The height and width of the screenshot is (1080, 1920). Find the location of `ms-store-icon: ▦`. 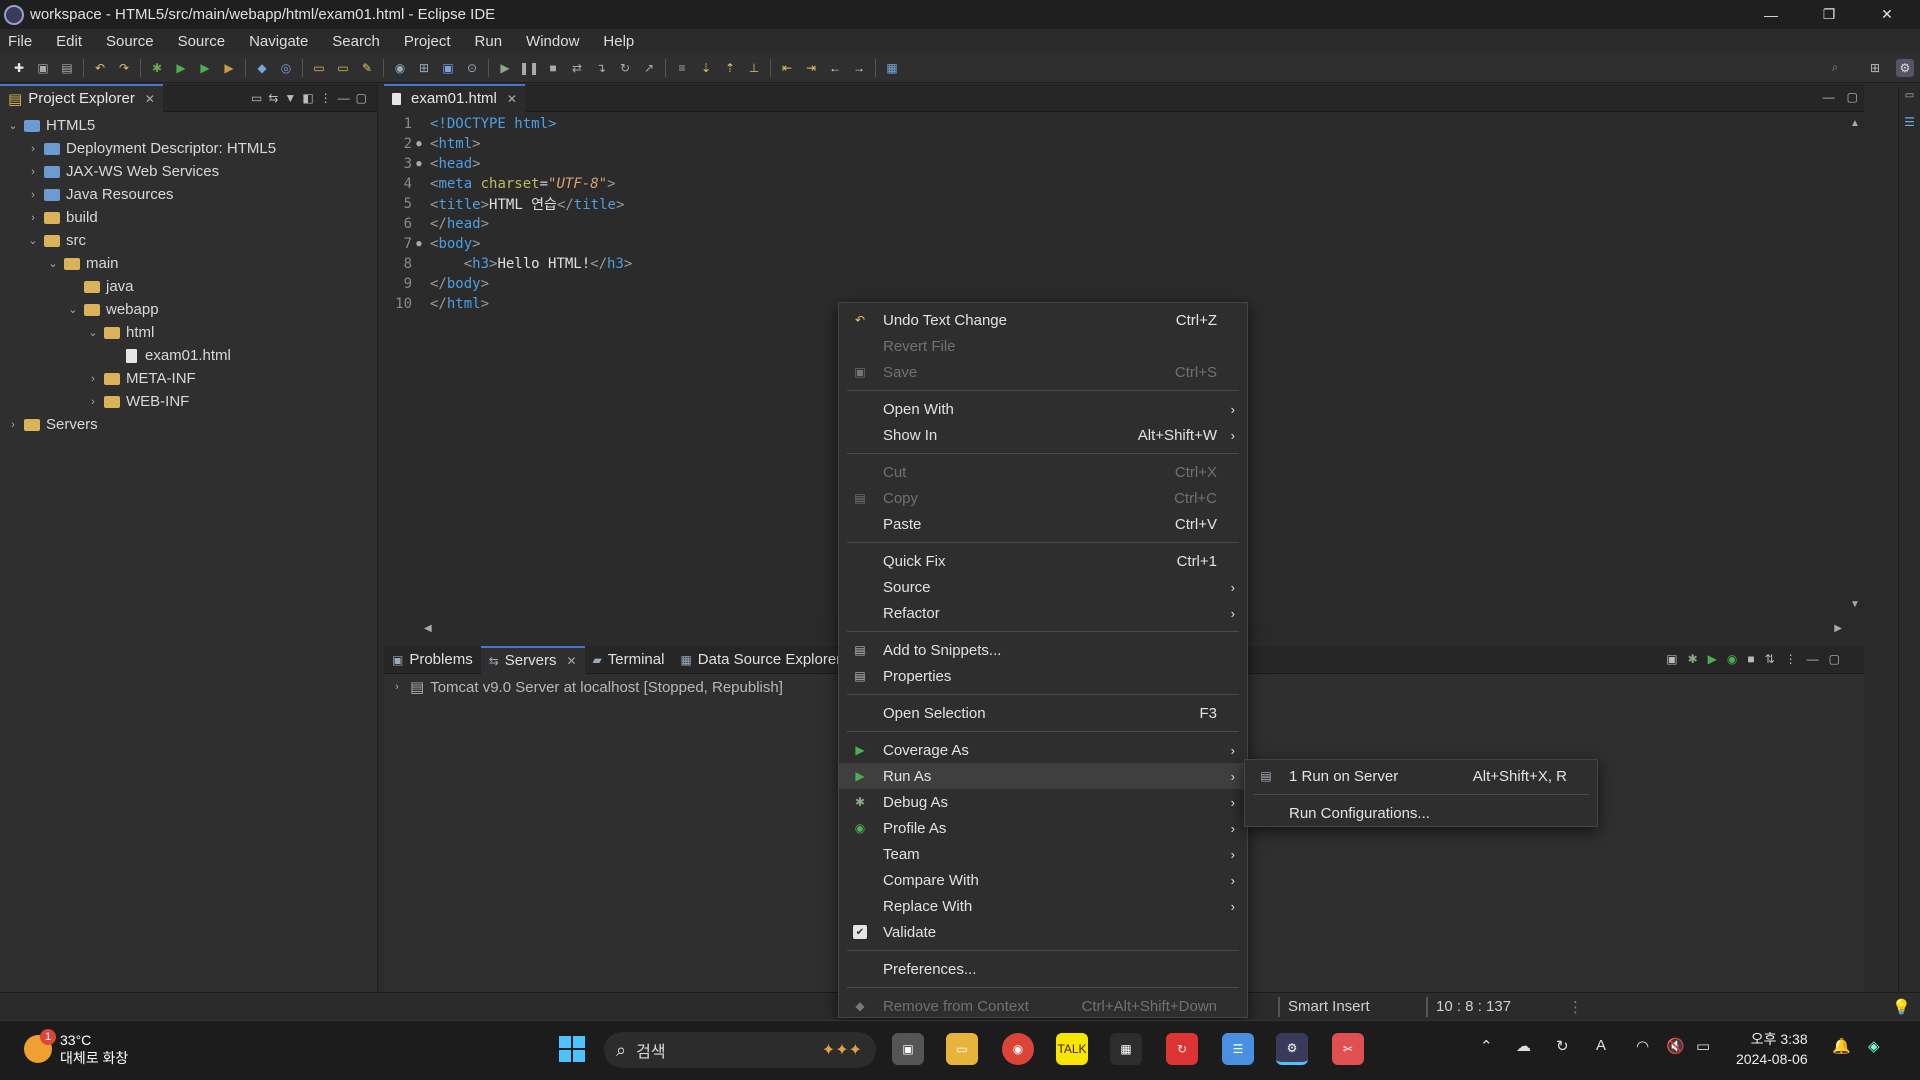

ms-store-icon: ▦ is located at coordinates (1126, 1049).